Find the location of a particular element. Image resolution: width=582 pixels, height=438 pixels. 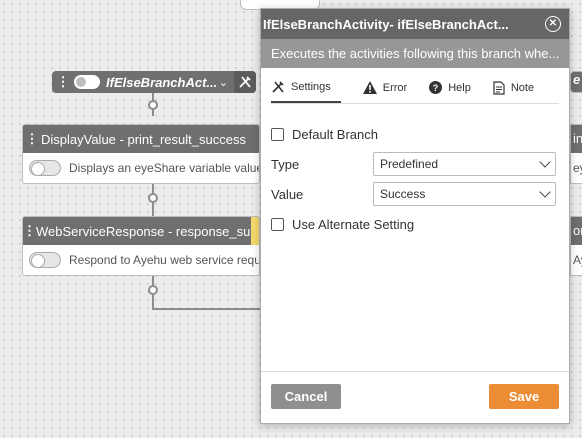

activity-card-header: ⋮ DisplayValue - print_result_success is located at coordinates (141, 139).